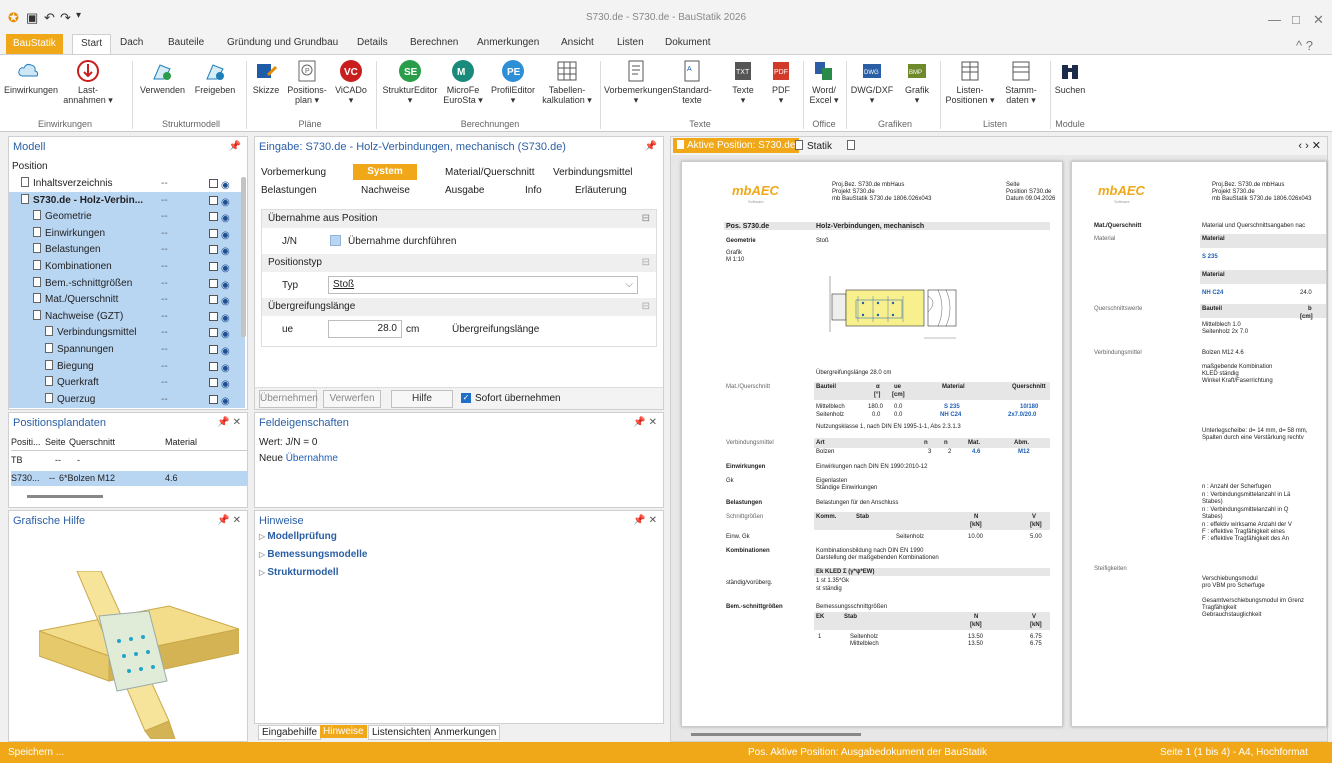  Describe the element at coordinates (162, 77) in the screenshot. I see `verwenden-button: Verwenden` at that location.